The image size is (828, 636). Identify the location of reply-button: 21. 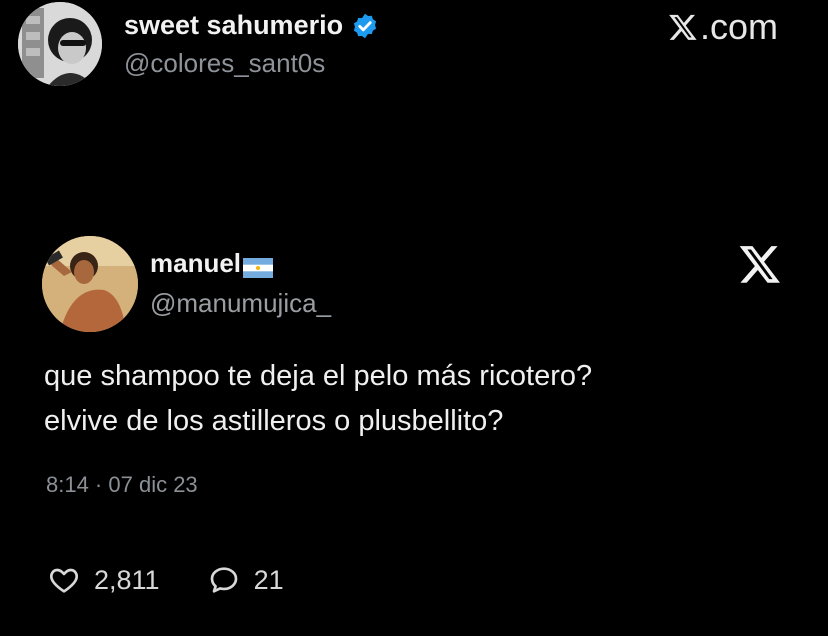
(246, 580).